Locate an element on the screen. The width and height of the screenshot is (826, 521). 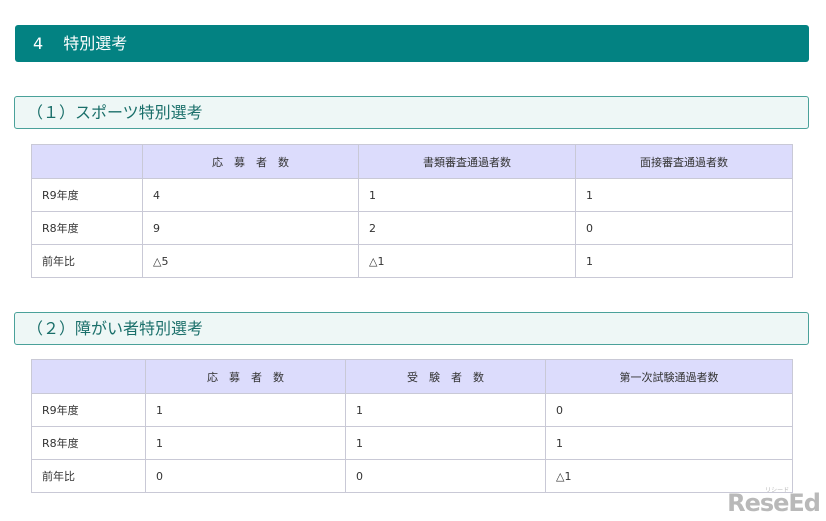
table-cell: 9 is located at coordinates (250, 228).